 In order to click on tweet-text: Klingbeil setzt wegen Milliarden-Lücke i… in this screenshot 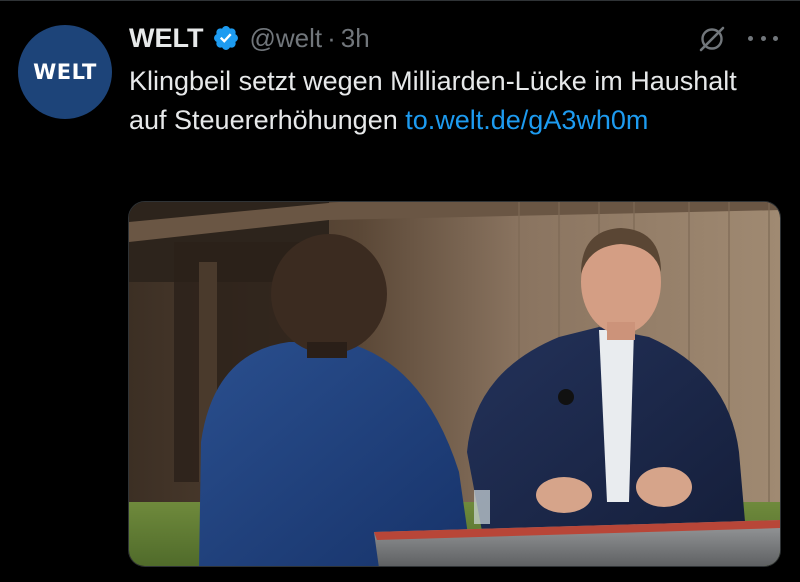, I will do `click(449, 100)`.